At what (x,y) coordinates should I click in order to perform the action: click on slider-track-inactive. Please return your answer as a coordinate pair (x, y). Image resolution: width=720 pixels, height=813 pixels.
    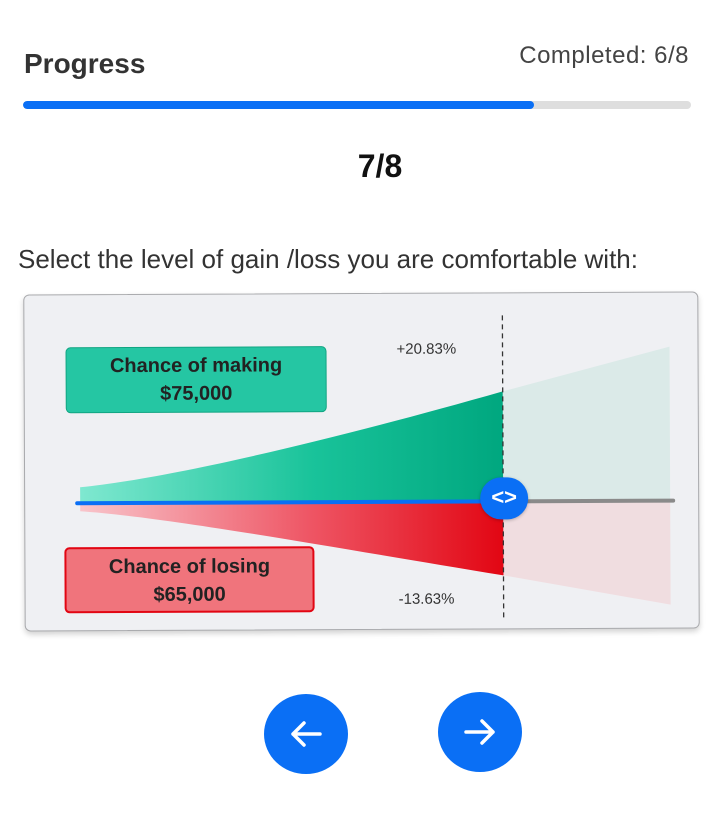
    Looking at the image, I should click on (588, 501).